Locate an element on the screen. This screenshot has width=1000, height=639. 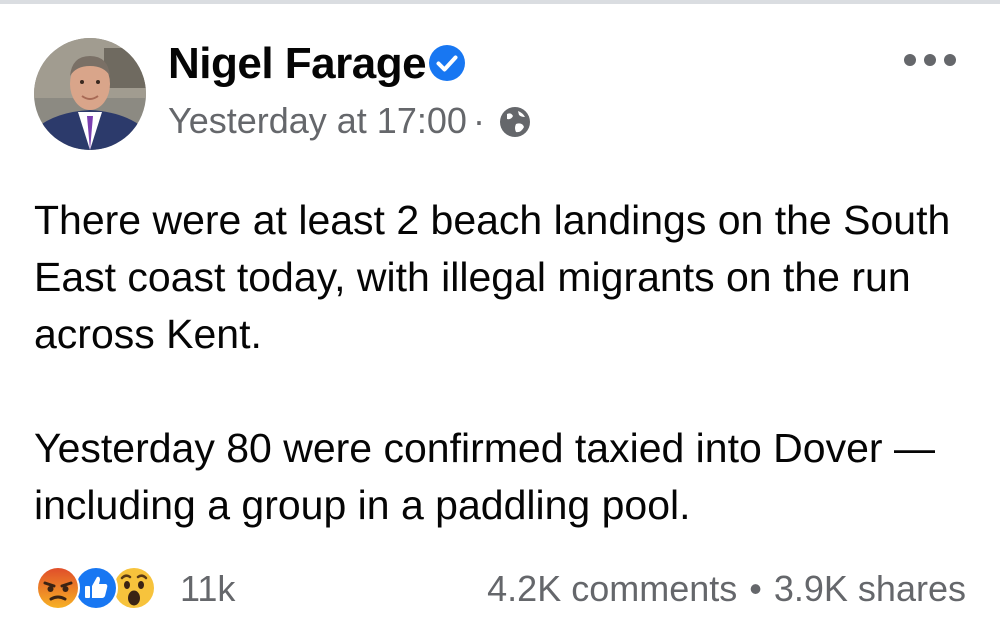
reaction-count: 11k is located at coordinates (207, 589).